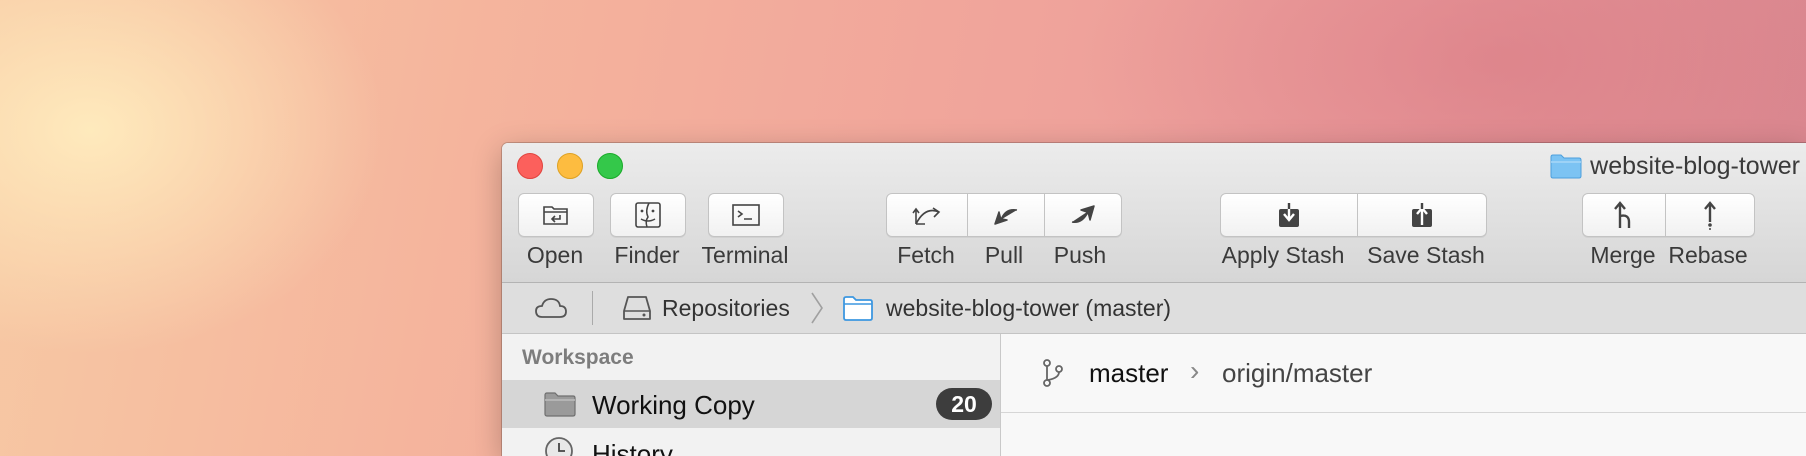  I want to click on minimize-window-button, so click(570, 166).